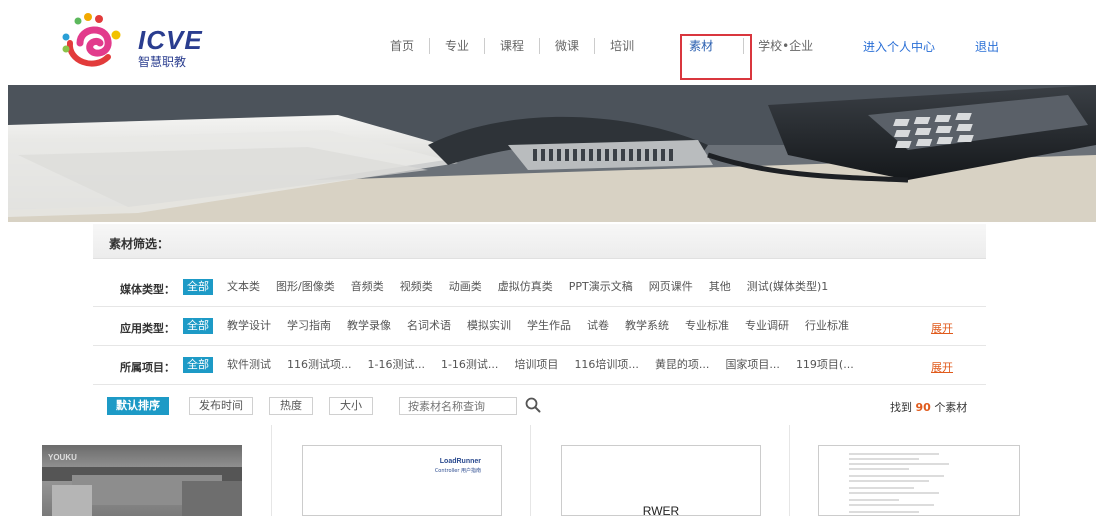  What do you see at coordinates (720, 287) in the screenshot?
I see `filter-option: 其他` at bounding box center [720, 287].